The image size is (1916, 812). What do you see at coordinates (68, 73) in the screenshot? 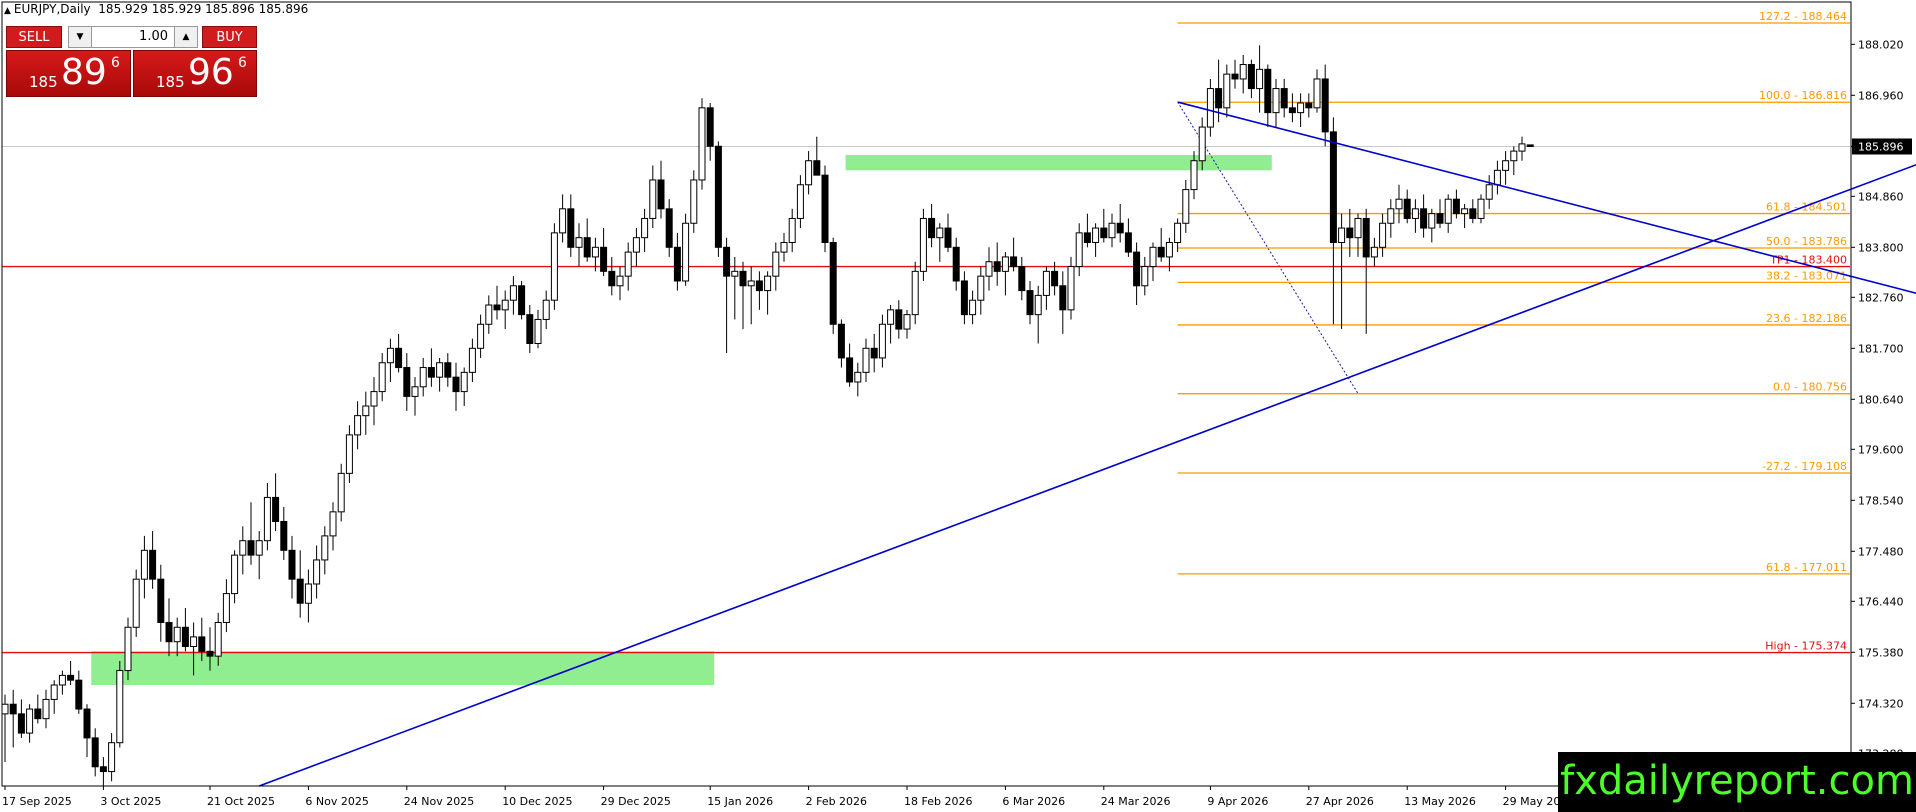
I see `sell-price-button: 185 89 6` at bounding box center [68, 73].